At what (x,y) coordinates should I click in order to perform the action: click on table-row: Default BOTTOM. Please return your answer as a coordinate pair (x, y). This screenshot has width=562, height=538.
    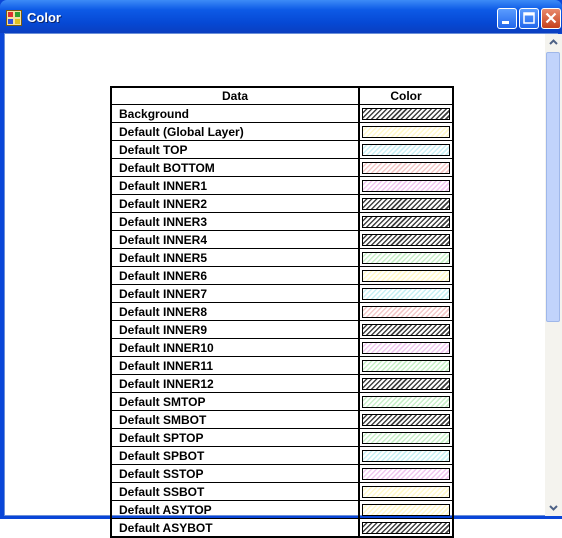
    Looking at the image, I should click on (282, 167).